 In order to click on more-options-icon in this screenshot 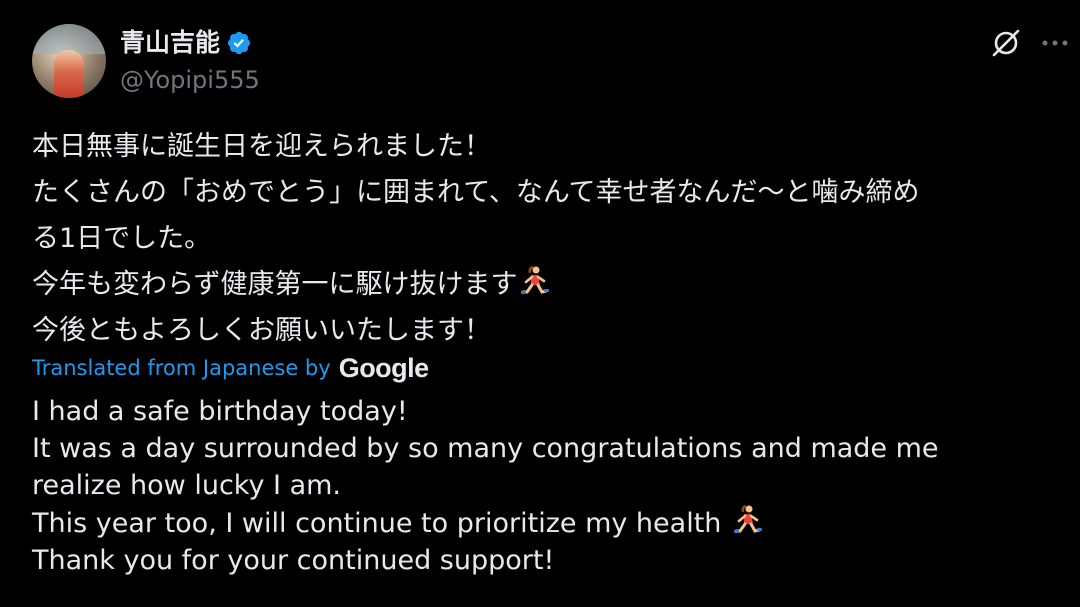, I will do `click(1055, 43)`.